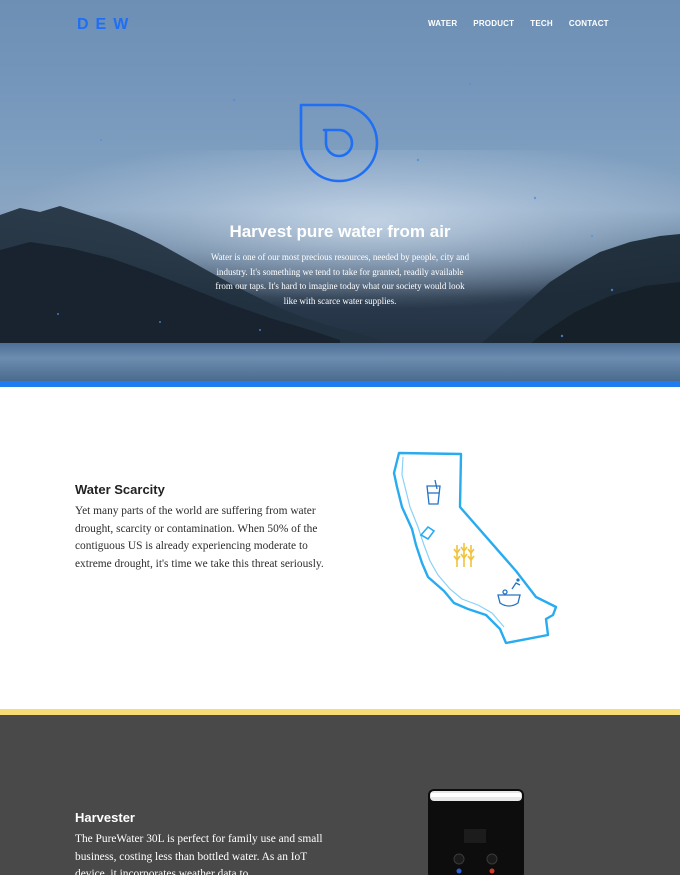  I want to click on hero-title: Harvest pure water from air, so click(340, 231).